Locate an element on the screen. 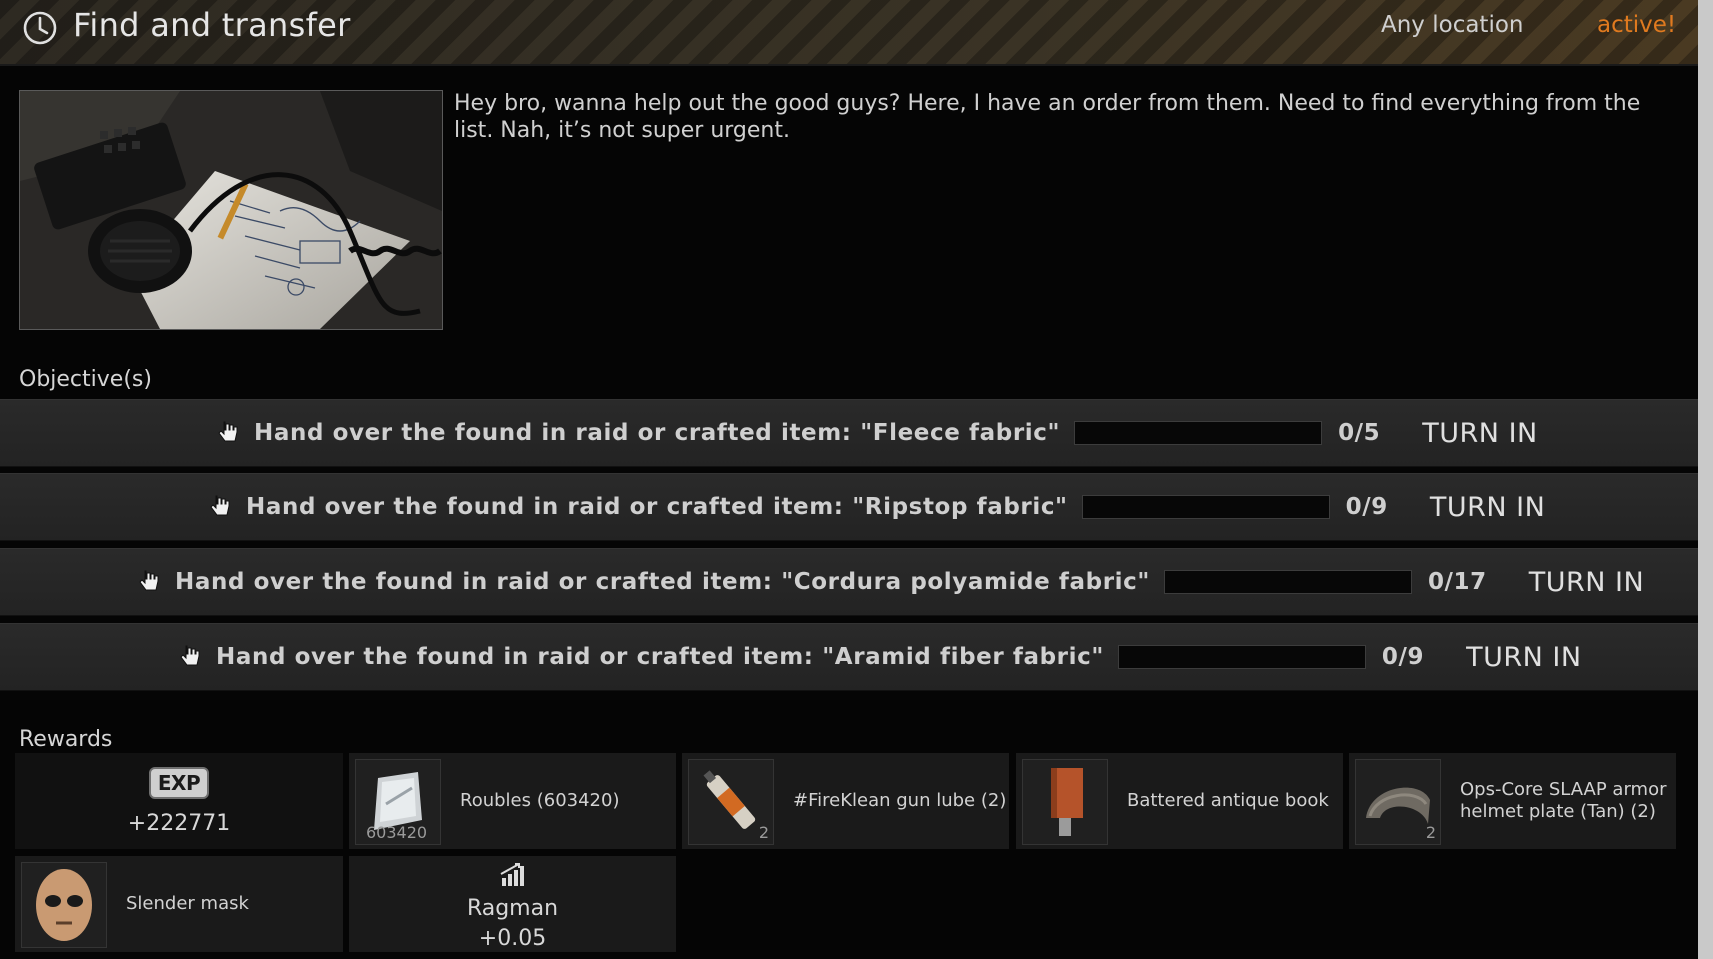  reward-reputation: Ragman +0.05 is located at coordinates (512, 904).